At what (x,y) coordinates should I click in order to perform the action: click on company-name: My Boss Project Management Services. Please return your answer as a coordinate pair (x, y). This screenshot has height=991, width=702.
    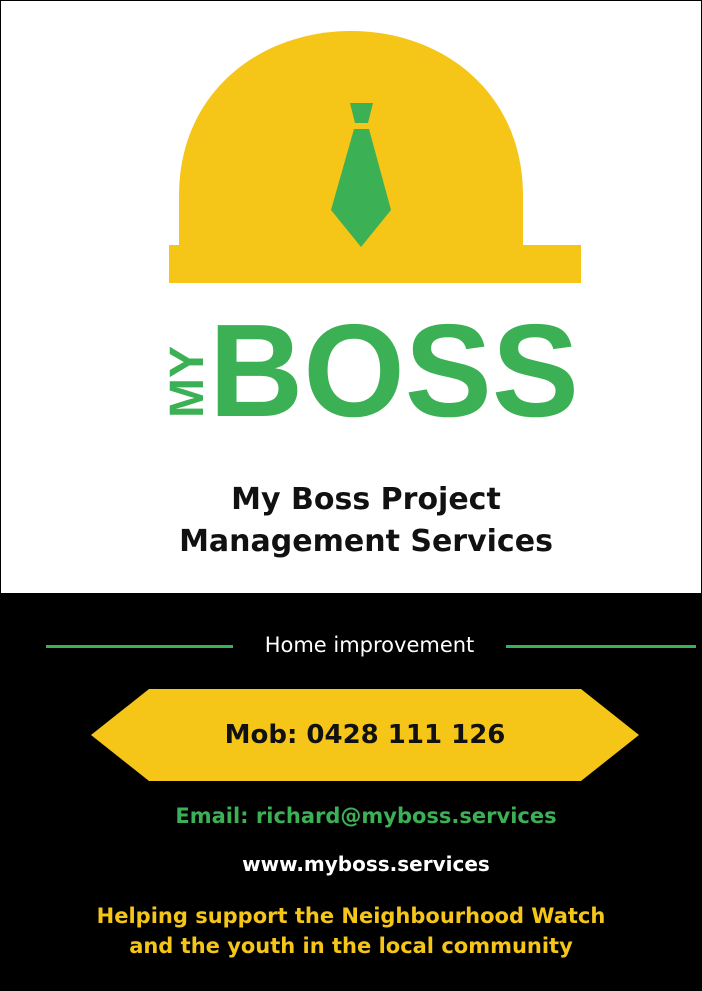
    Looking at the image, I should click on (351, 521).